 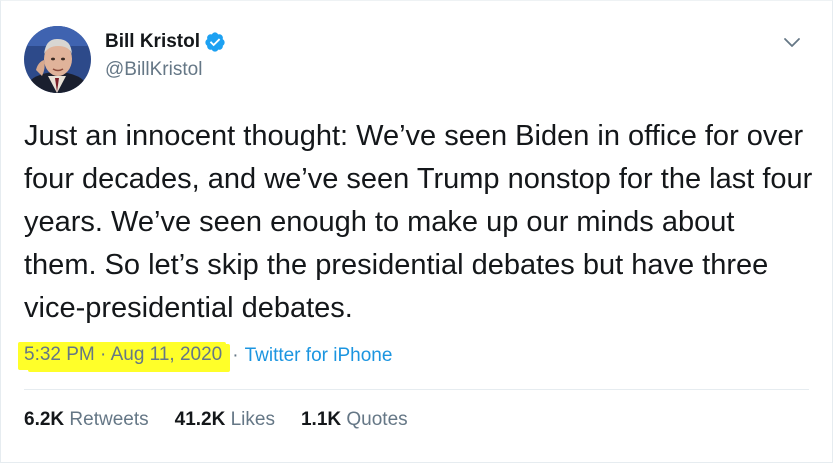 I want to click on quotes-stat: 1.1K Quotes, so click(x=354, y=420).